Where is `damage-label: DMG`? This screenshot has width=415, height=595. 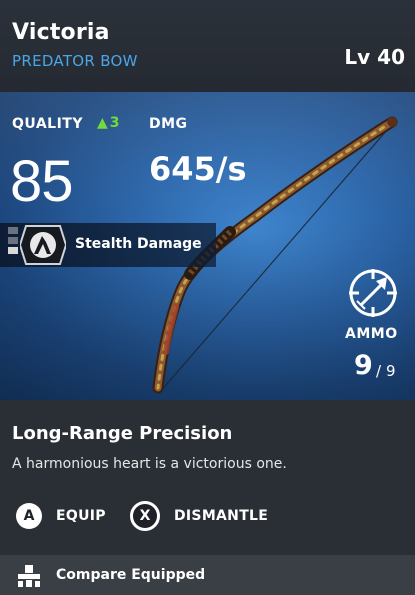 damage-label: DMG is located at coordinates (168, 124).